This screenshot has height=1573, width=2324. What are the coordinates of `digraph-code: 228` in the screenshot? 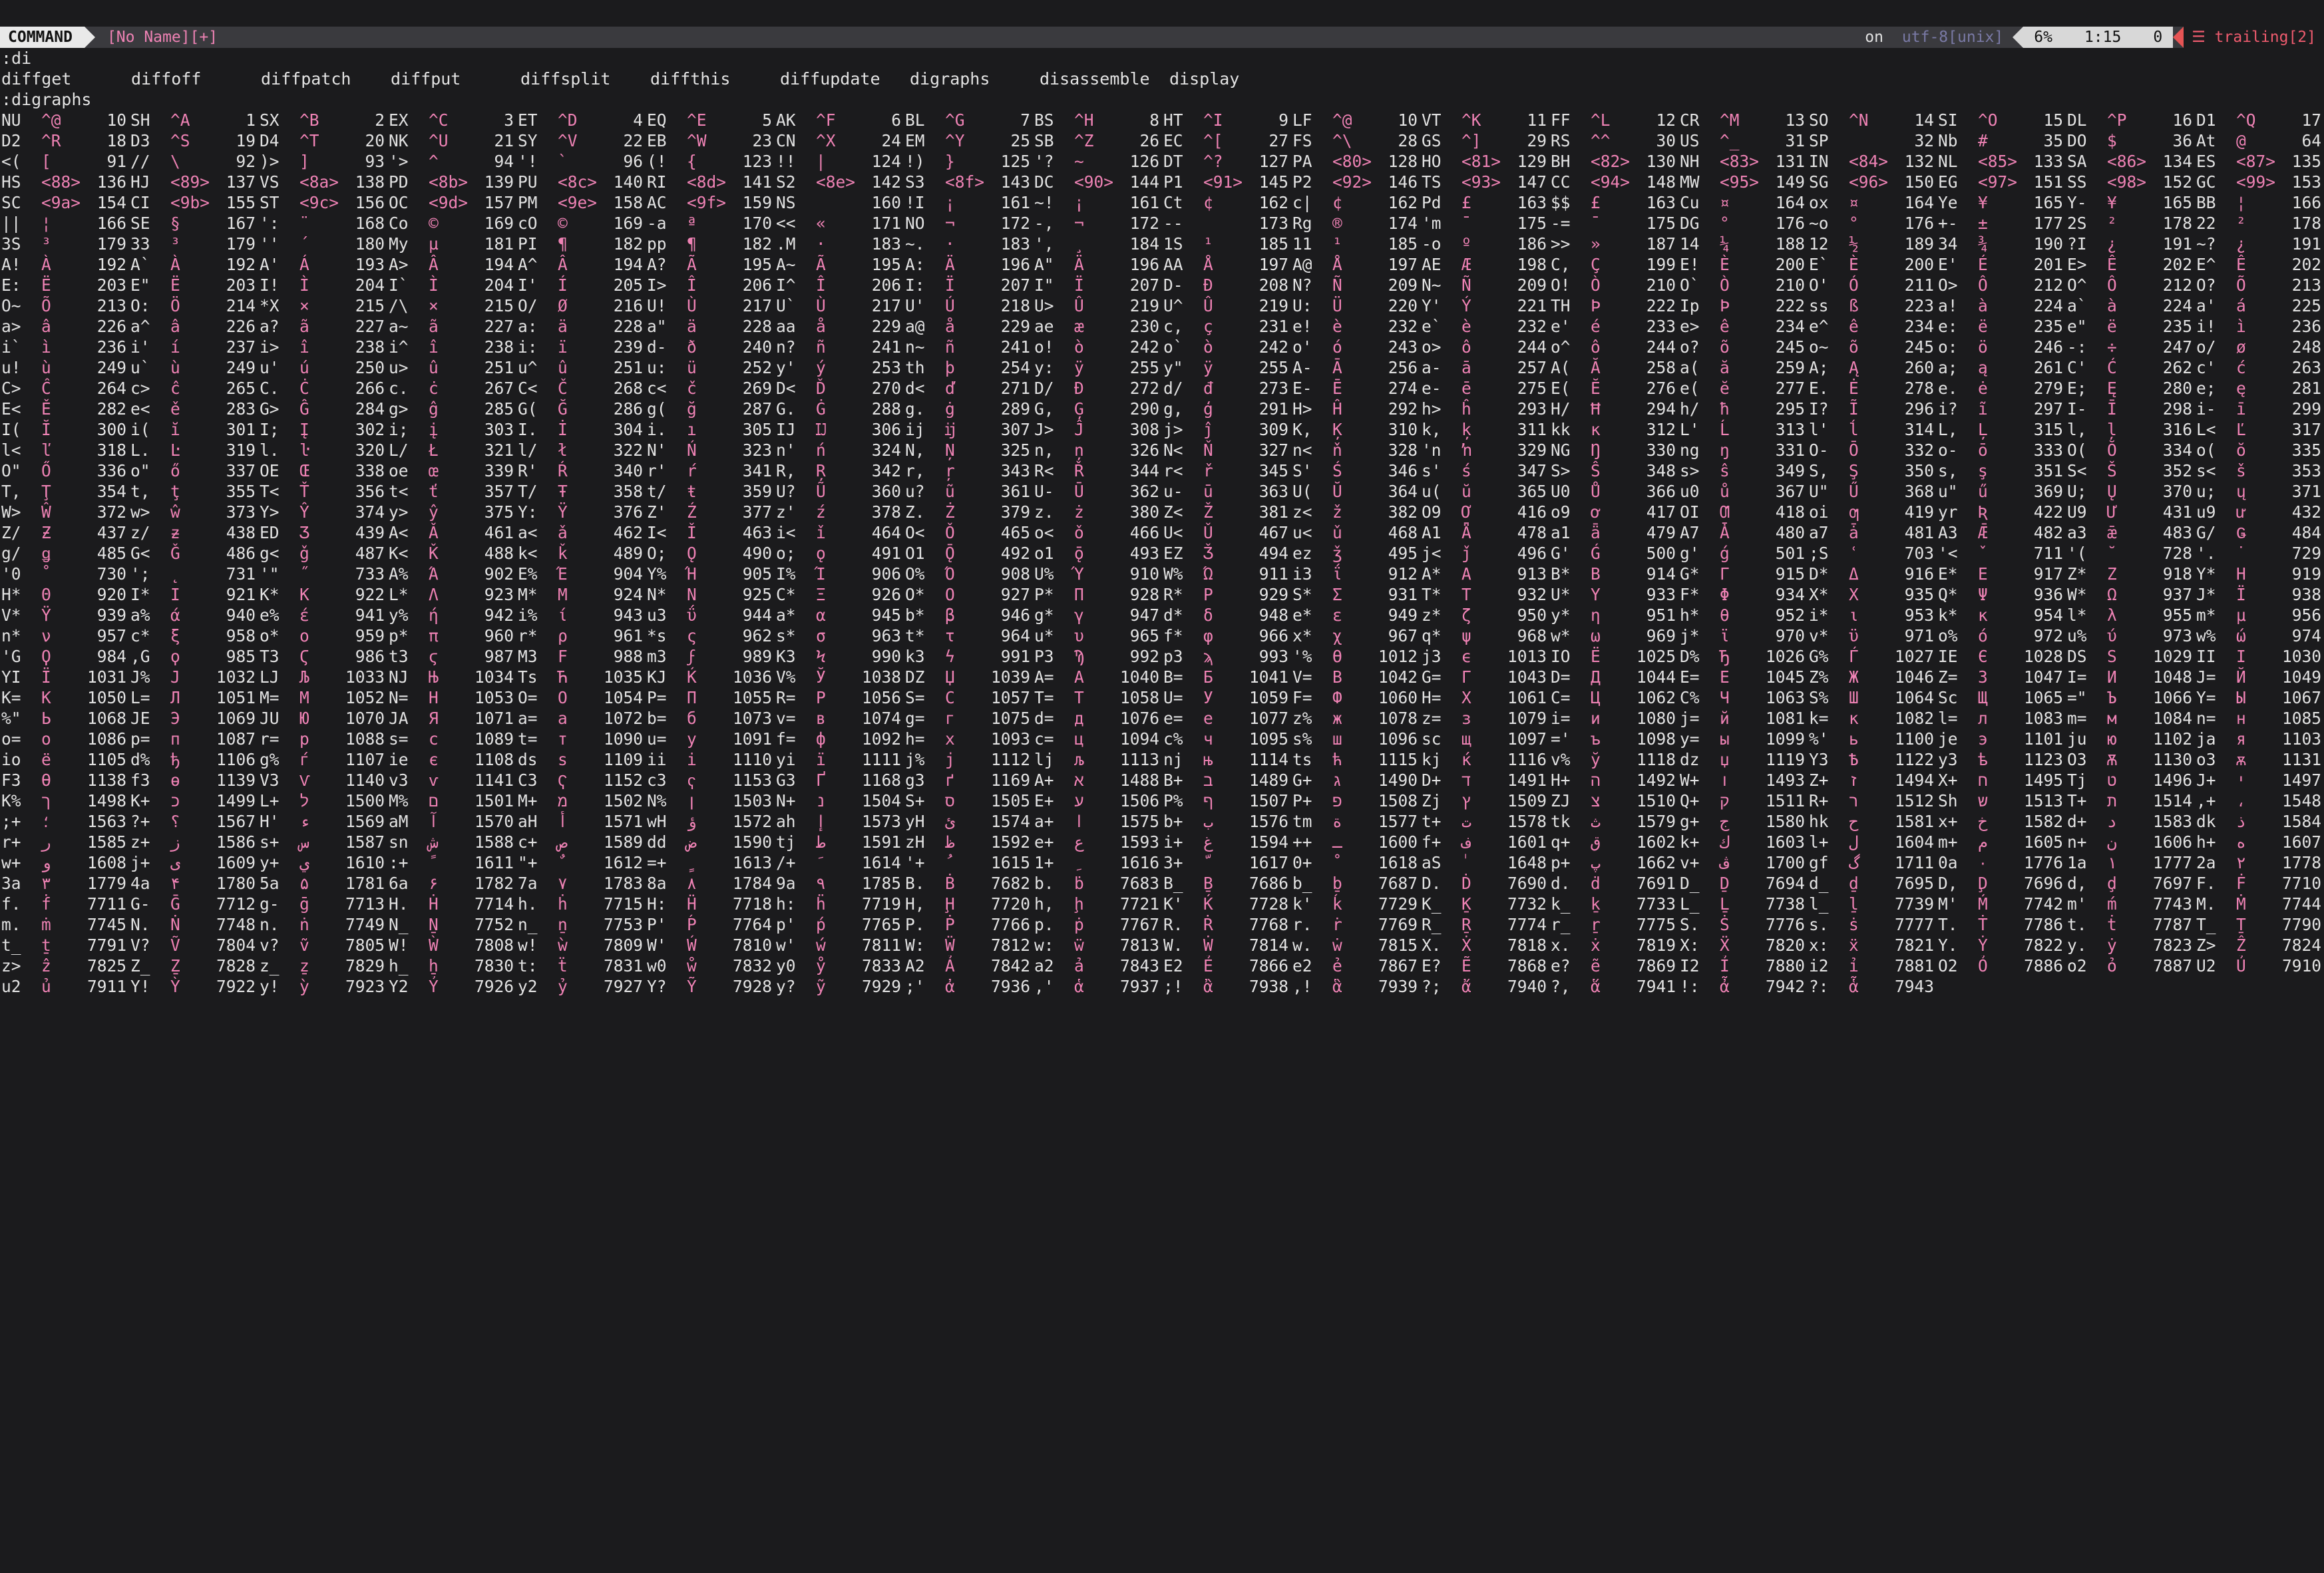 It's located at (757, 326).